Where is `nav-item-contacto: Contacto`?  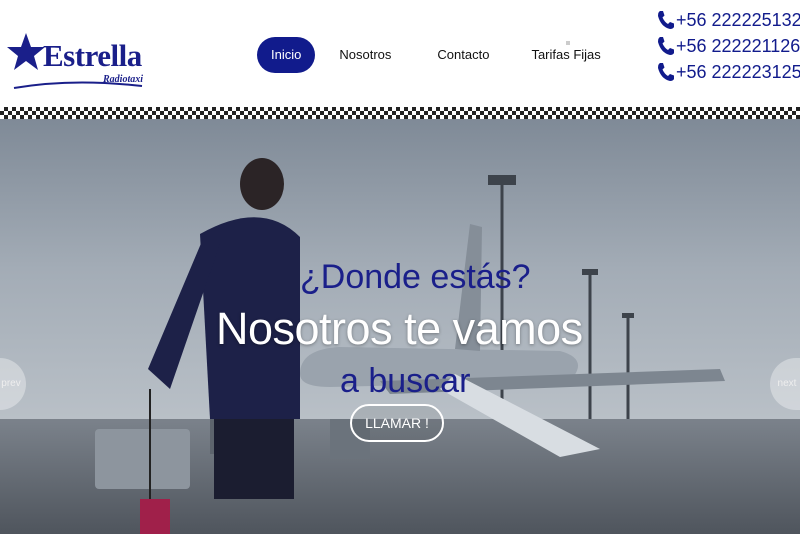
nav-item-contacto: Contacto is located at coordinates (463, 55).